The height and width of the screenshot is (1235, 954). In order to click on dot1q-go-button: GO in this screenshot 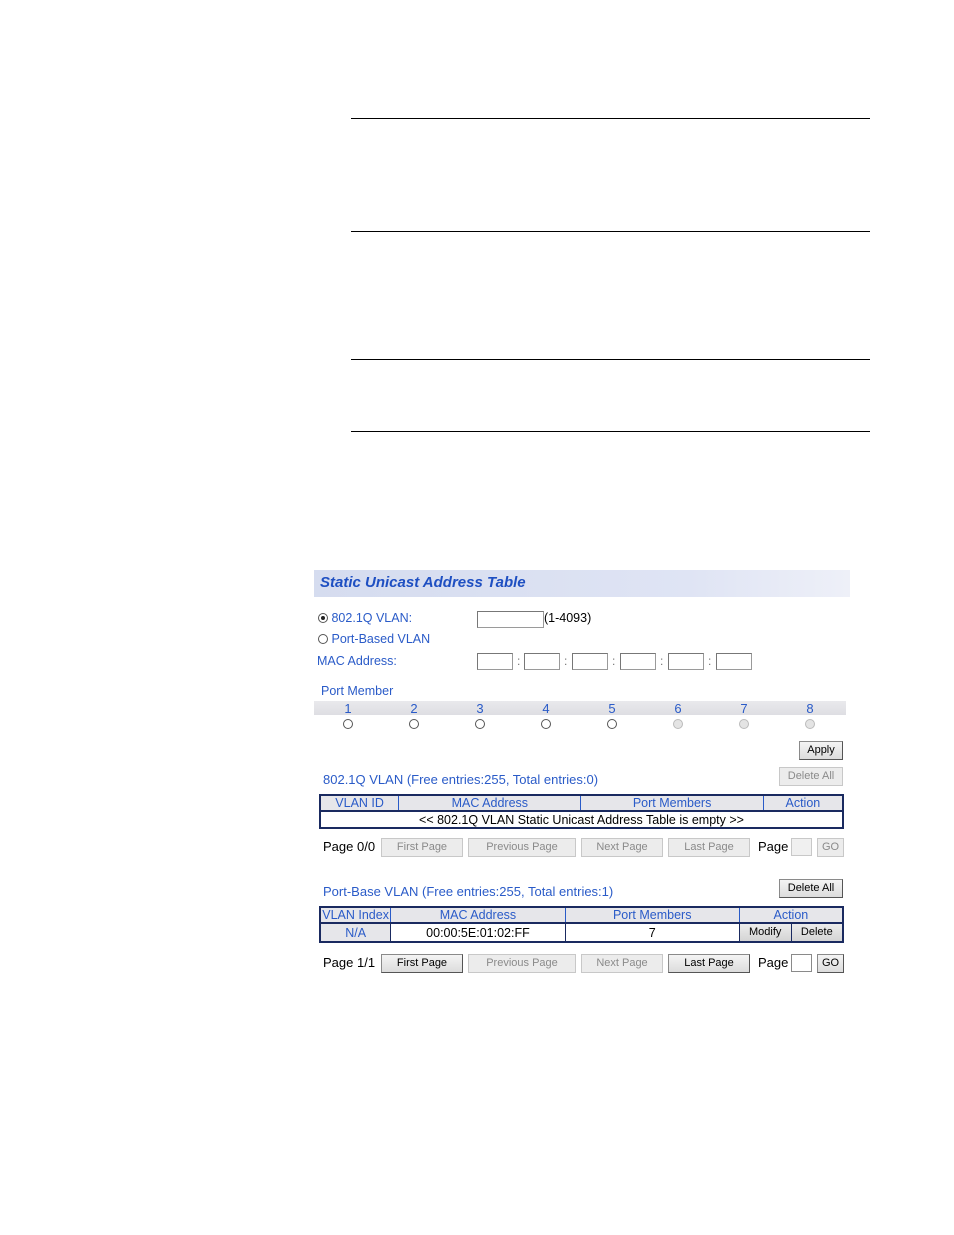, I will do `click(830, 847)`.